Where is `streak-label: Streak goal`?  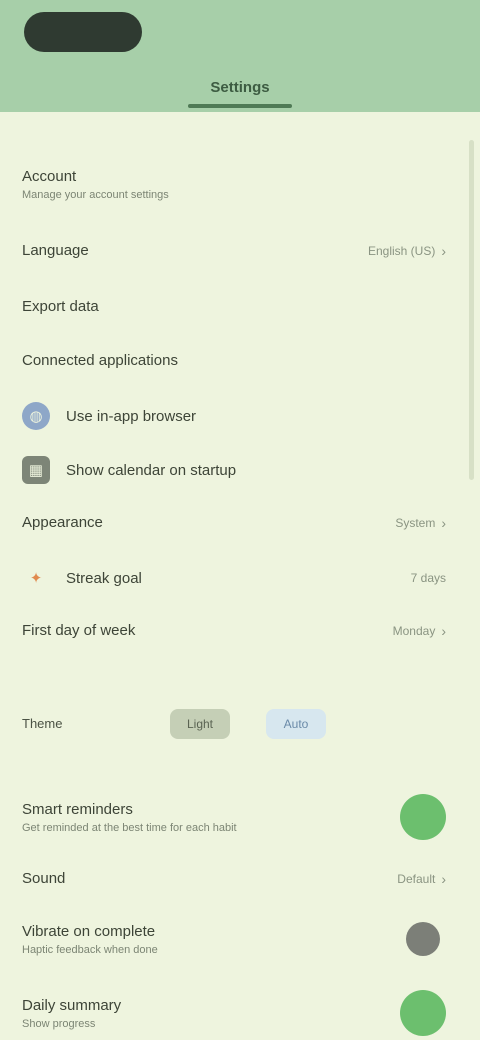 streak-label: Streak goal is located at coordinates (104, 578).